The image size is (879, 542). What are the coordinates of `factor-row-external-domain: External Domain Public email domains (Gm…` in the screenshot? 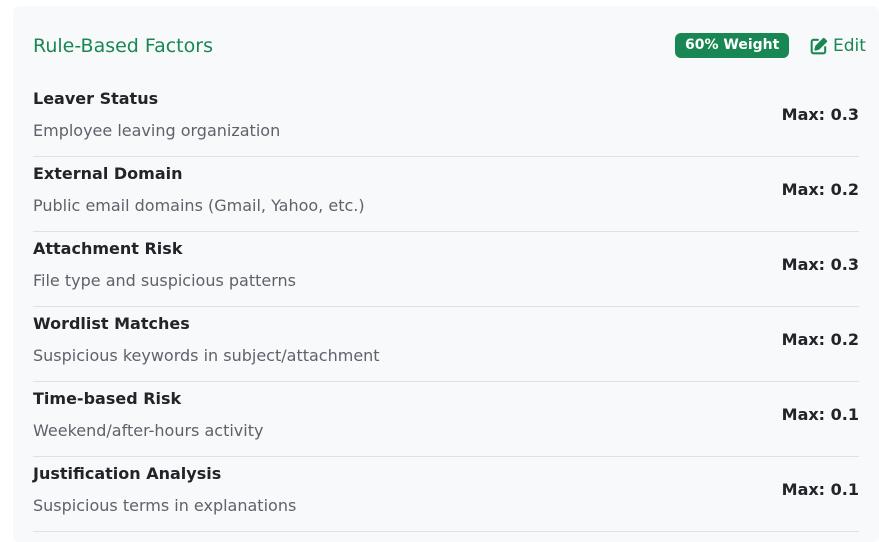 It's located at (446, 194).